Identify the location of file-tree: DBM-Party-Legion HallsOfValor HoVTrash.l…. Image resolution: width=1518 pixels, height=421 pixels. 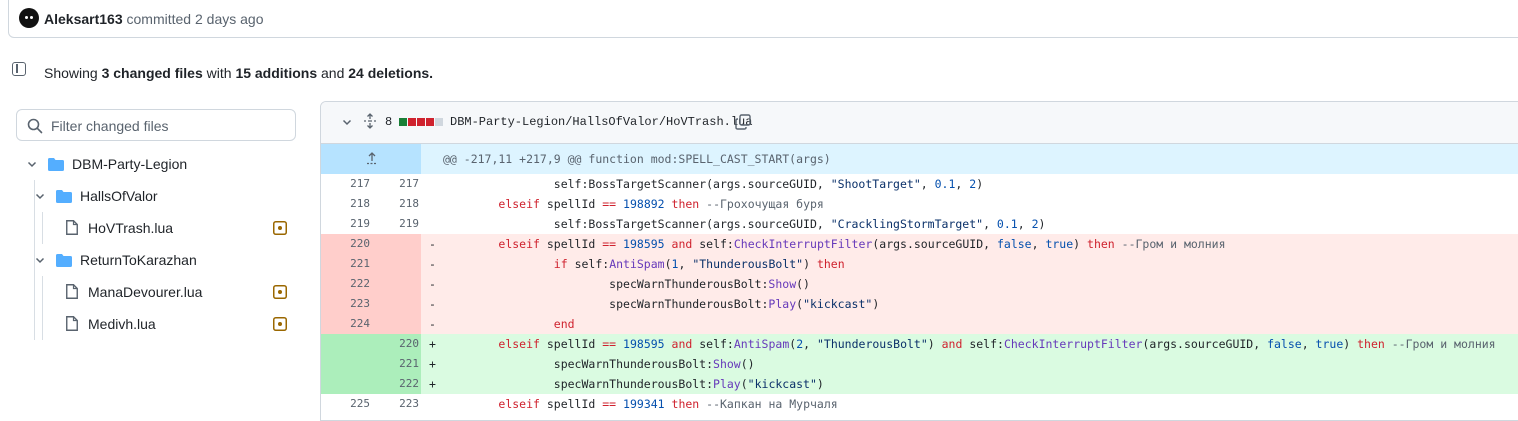
(155, 244).